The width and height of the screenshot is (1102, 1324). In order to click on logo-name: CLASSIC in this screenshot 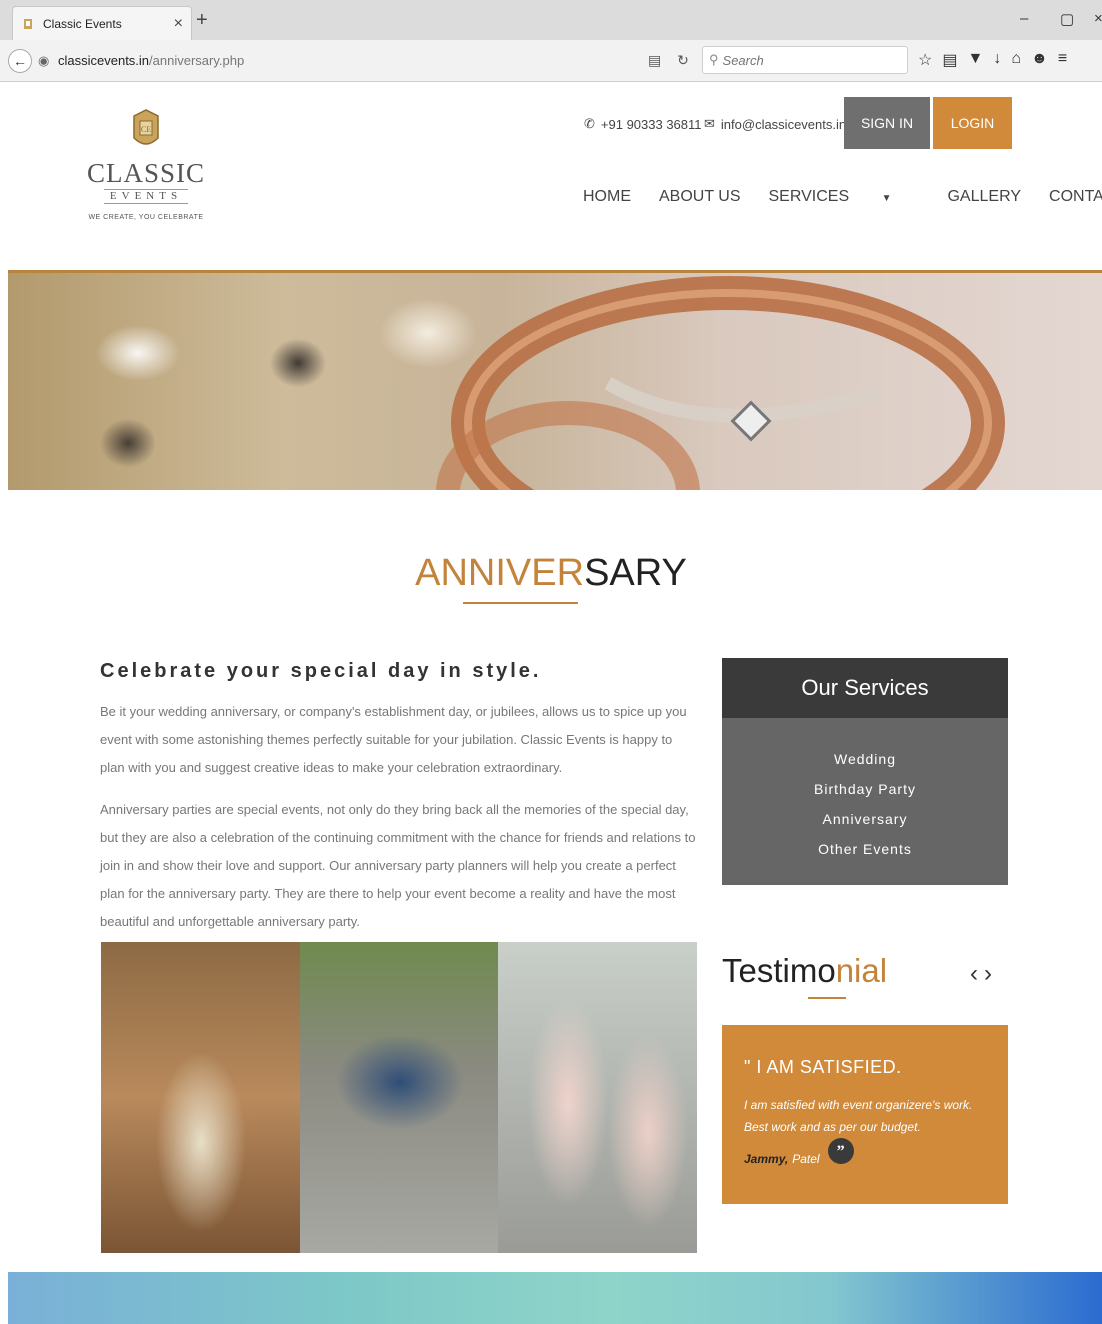, I will do `click(146, 173)`.